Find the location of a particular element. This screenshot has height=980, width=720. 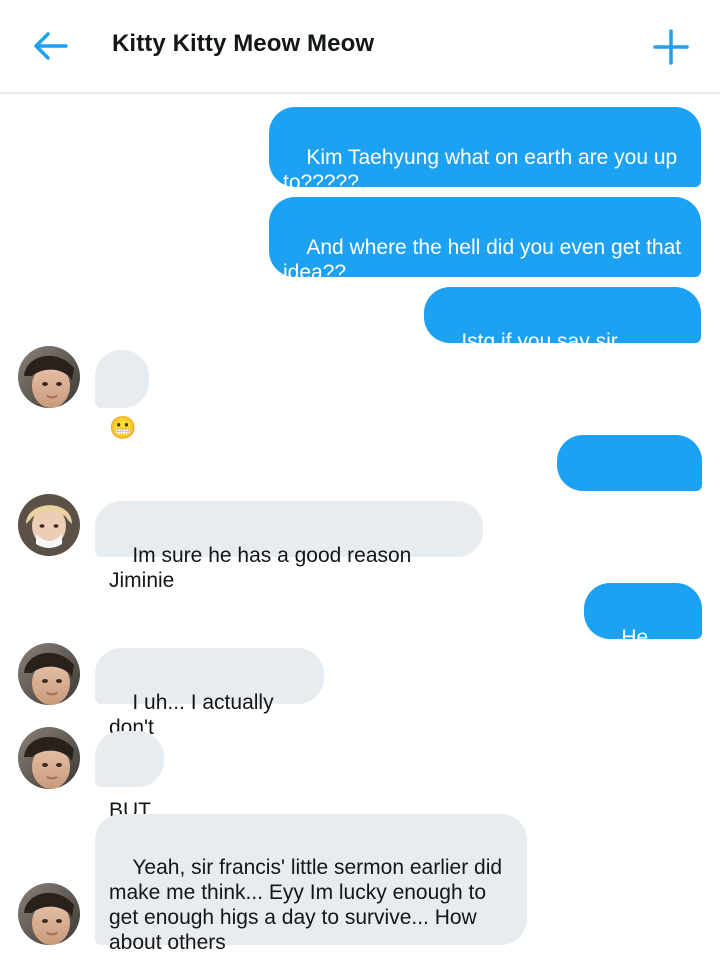

conversation-title: Kitty Kitty Meow Meow is located at coordinates (243, 43).